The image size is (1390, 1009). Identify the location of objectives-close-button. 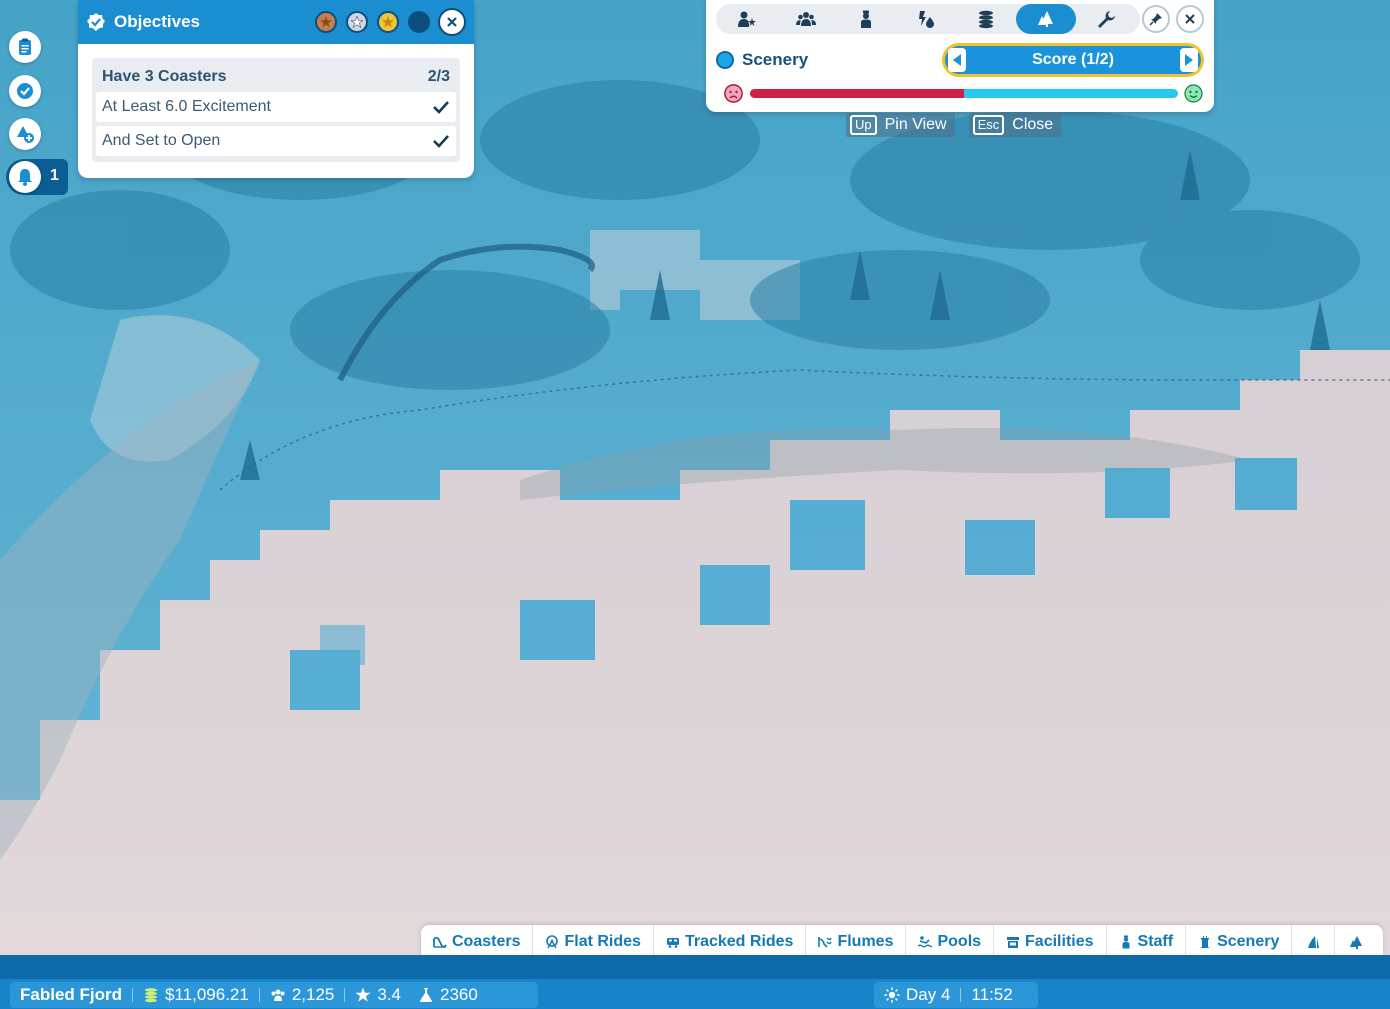
(452, 22).